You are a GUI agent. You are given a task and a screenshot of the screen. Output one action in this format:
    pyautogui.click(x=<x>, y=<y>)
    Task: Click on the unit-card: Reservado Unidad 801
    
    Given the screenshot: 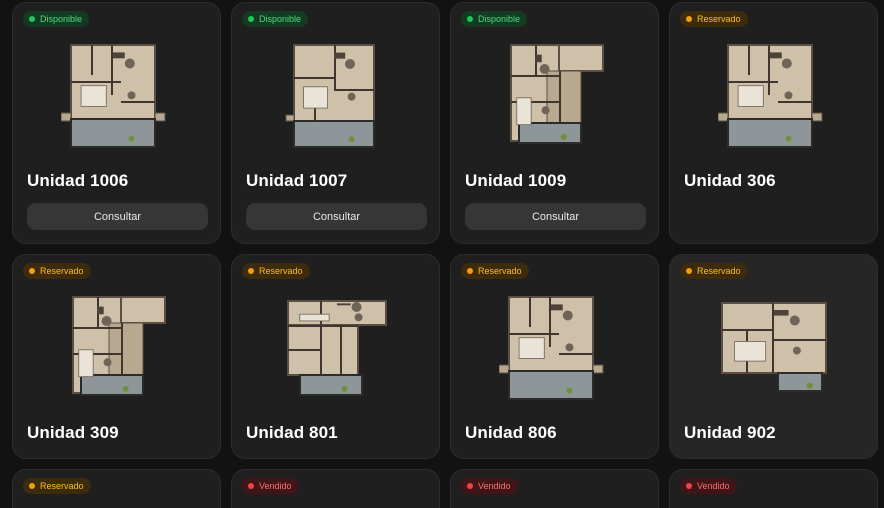 What is the action you would take?
    pyautogui.click(x=335, y=356)
    